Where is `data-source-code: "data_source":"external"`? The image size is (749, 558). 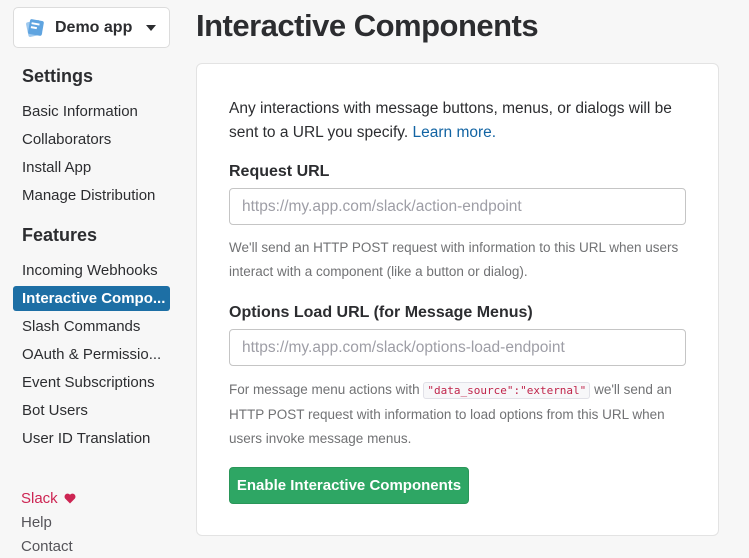 data-source-code: "data_source":"external" is located at coordinates (507, 390).